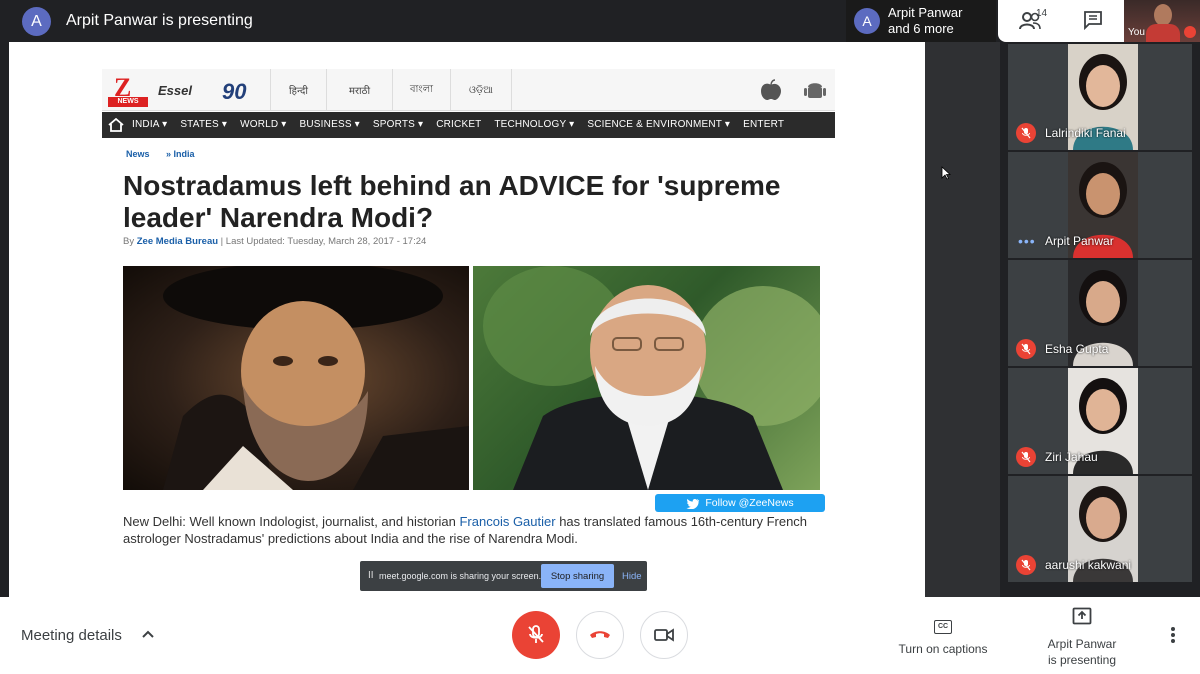 Image resolution: width=1200 pixels, height=674 pixels. I want to click on zee-logo-news: NEWS, so click(128, 102).